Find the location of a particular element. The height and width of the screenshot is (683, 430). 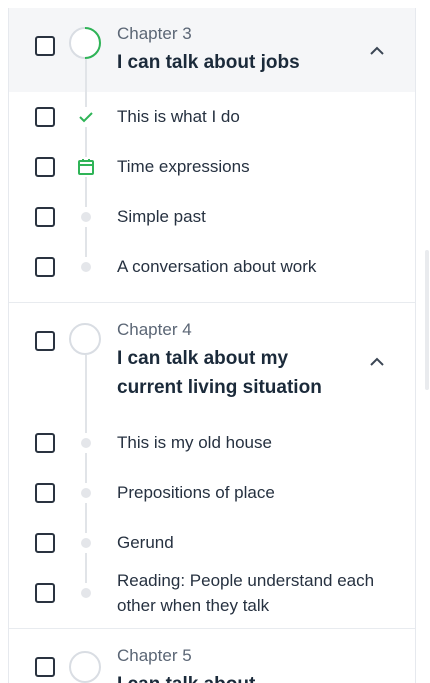

lesson-item: This is my old house is located at coordinates (212, 443).